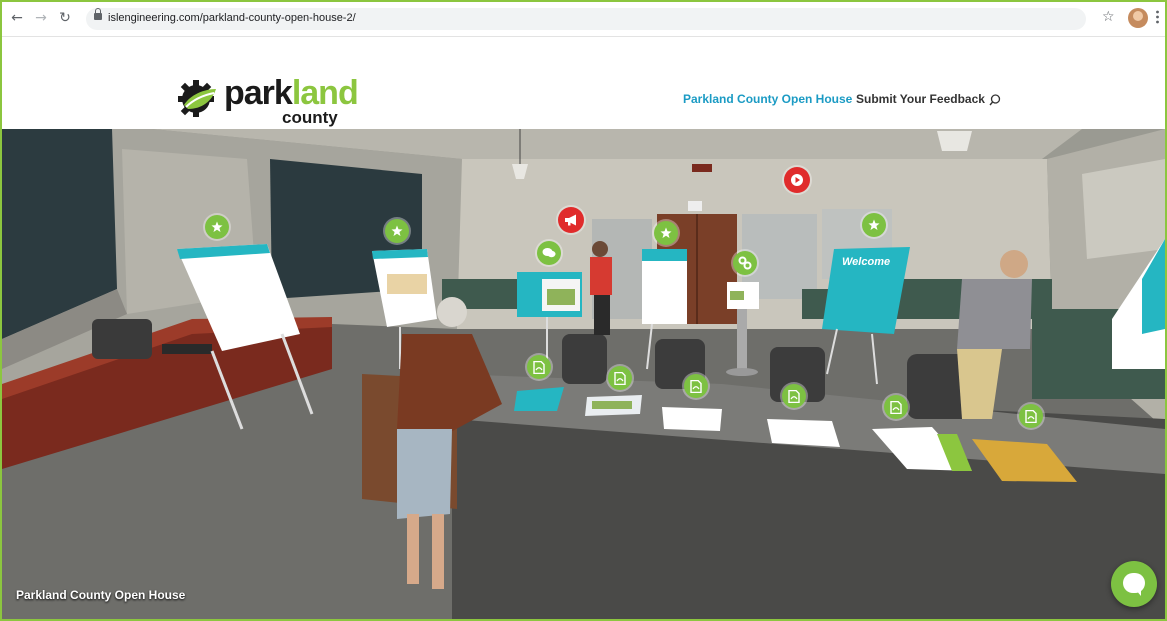  I want to click on play-icon, so click(797, 180).